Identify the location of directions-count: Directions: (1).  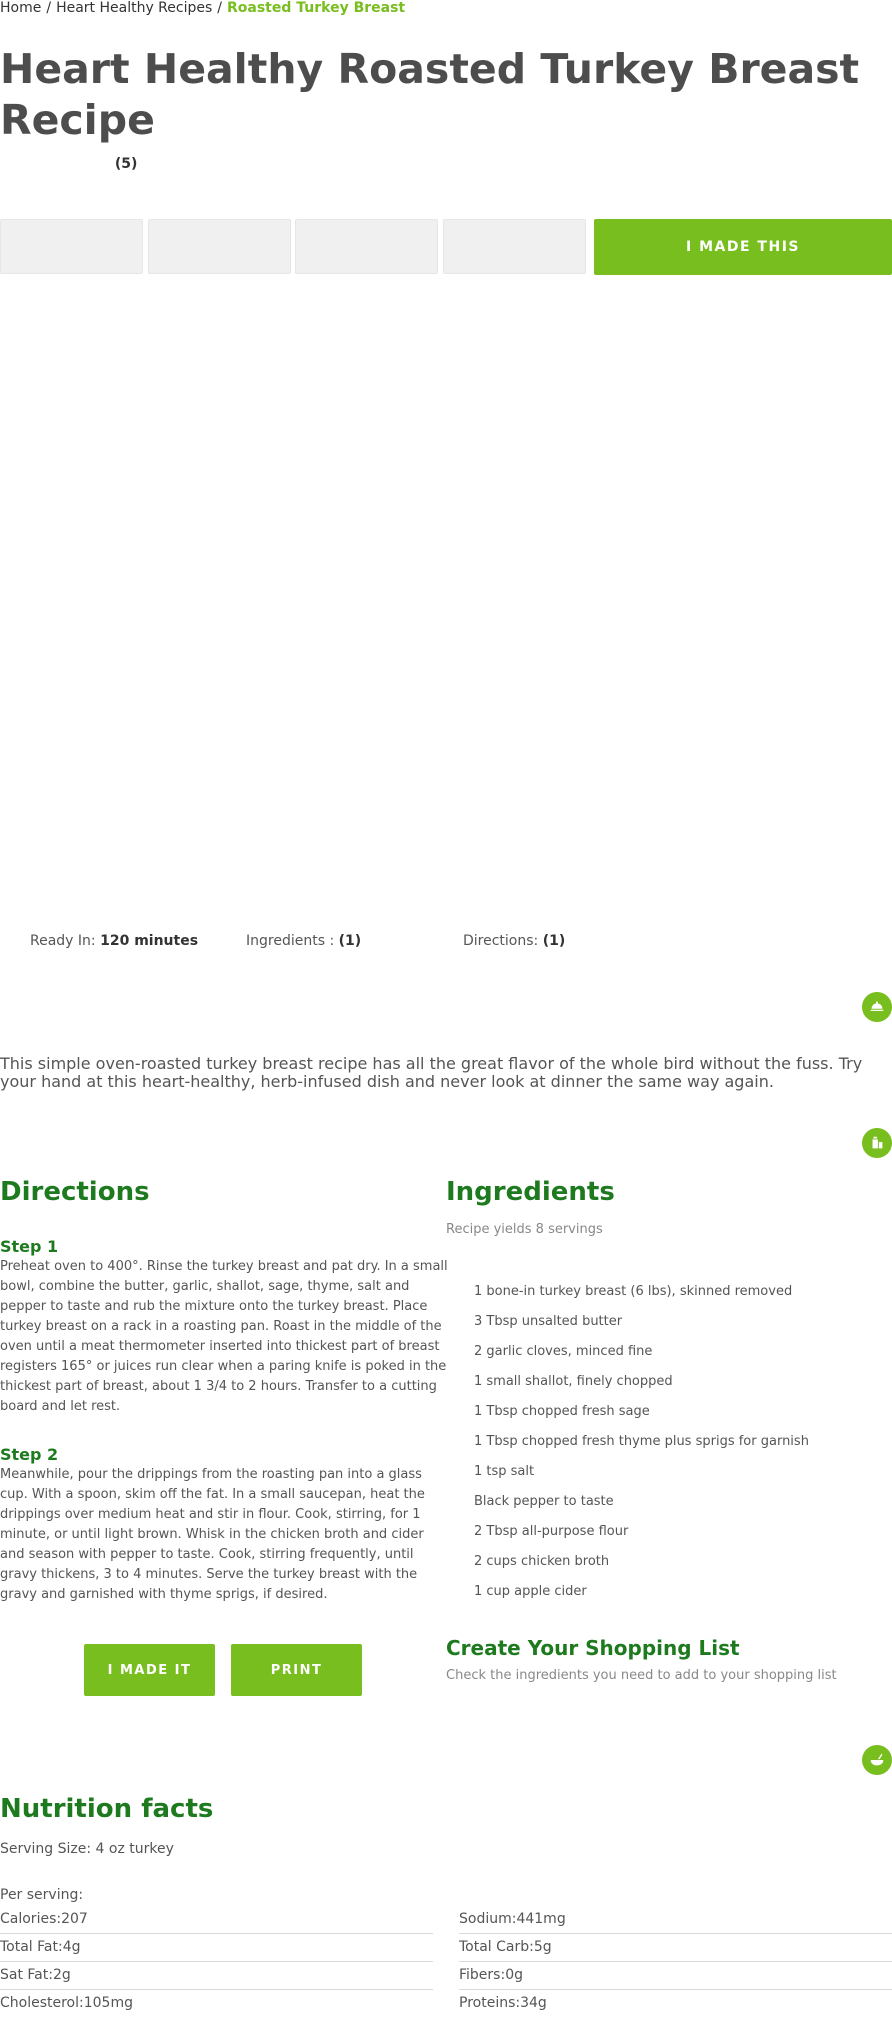
(514, 941).